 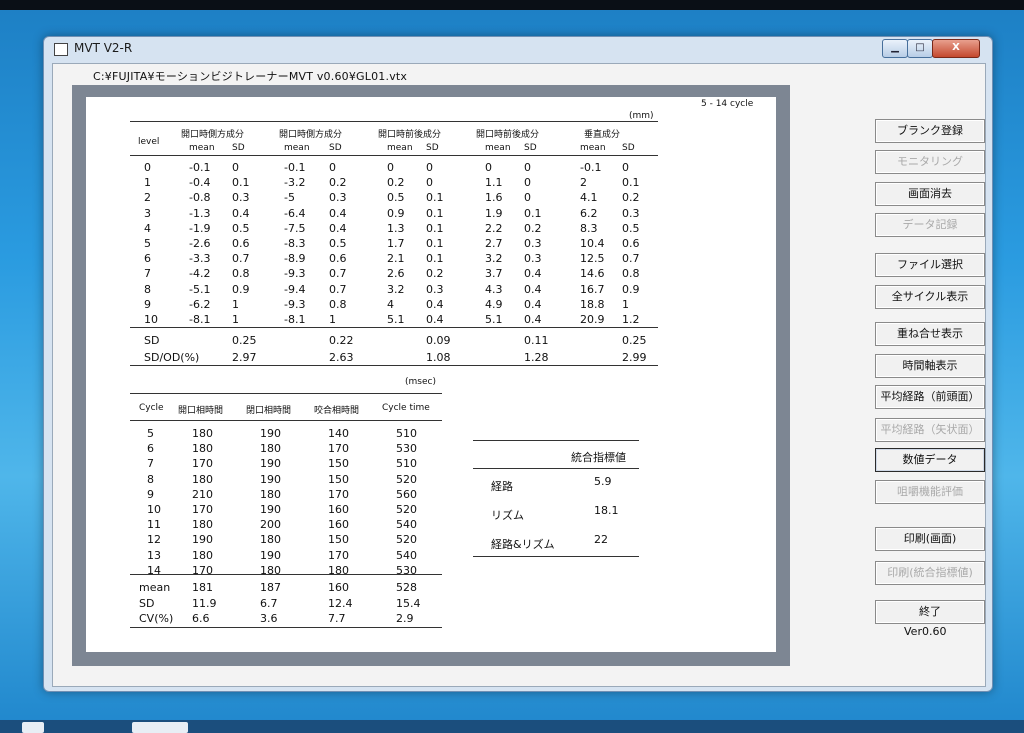 I want to click on level-summary-value: 1.08, so click(x=438, y=357).